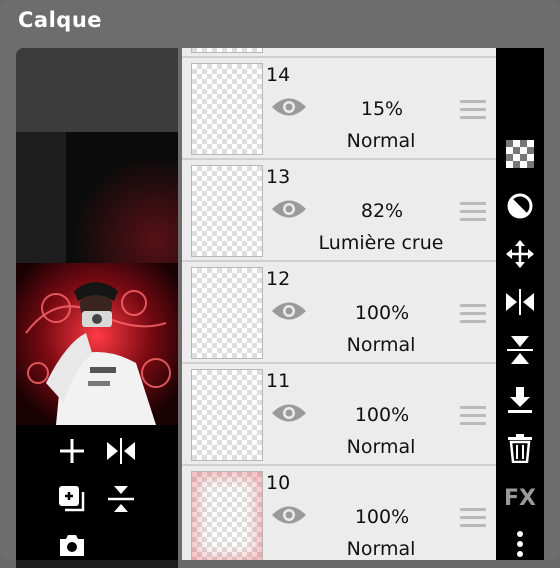  I want to click on layer-number: 12, so click(278, 279).